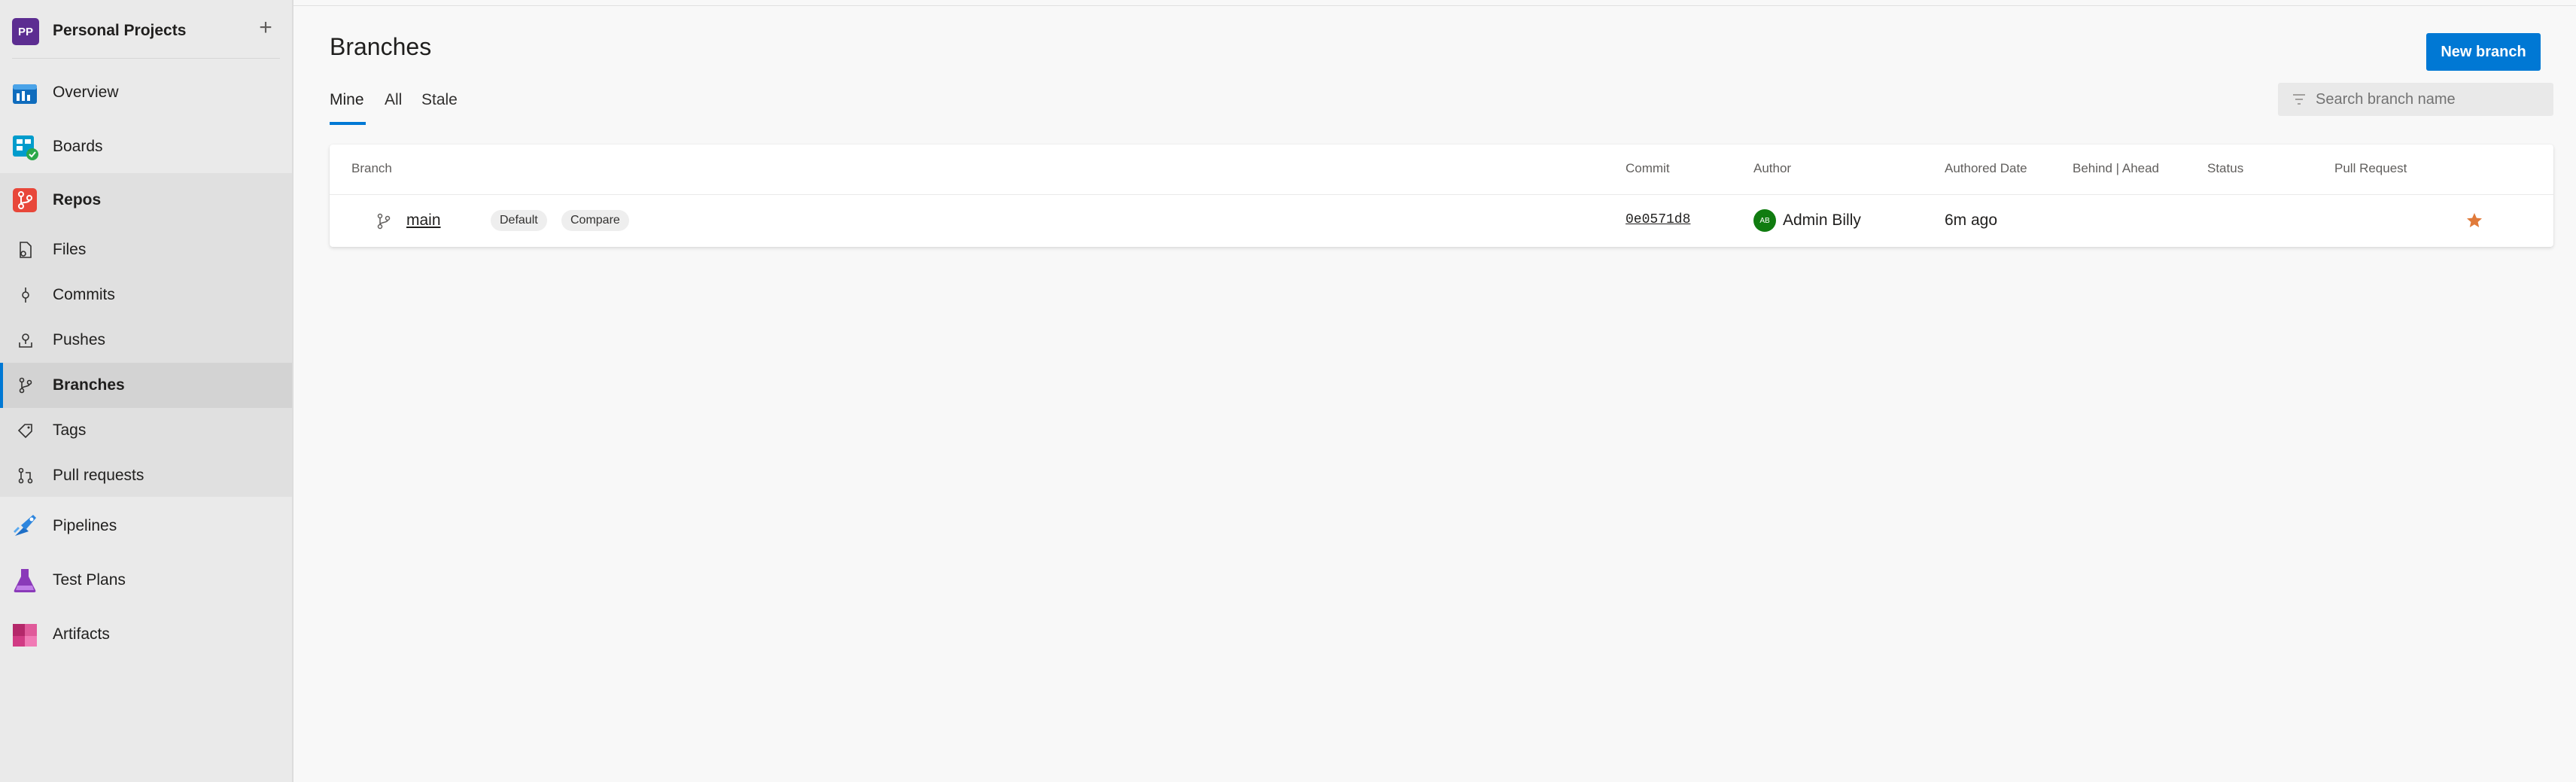  What do you see at coordinates (146, 92) in the screenshot?
I see `nav-item-overview: Overview` at bounding box center [146, 92].